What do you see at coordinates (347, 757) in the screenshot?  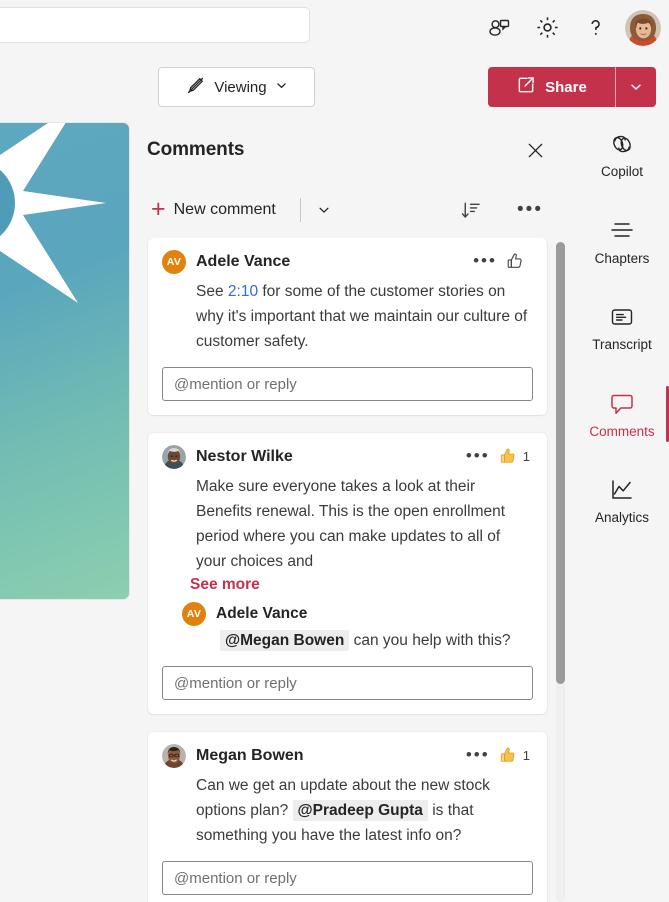 I see `comment-header: Megan Bowen ••• 1` at bounding box center [347, 757].